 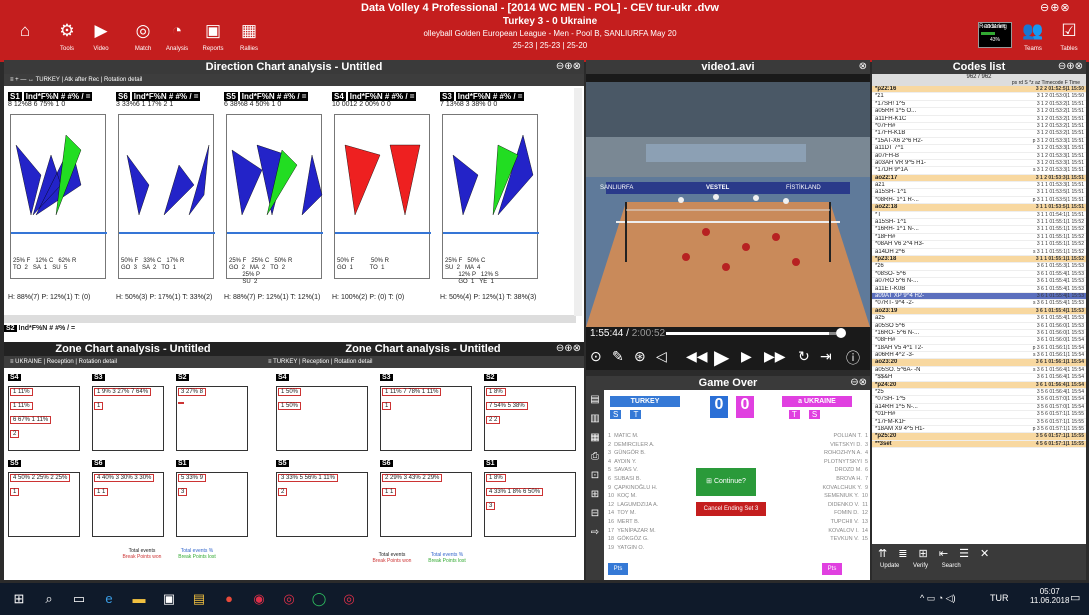 What do you see at coordinates (979, 216) in the screenshot?
I see `code-row: *T 3 1 1 01:54:1|1 15:51` at bounding box center [979, 216].